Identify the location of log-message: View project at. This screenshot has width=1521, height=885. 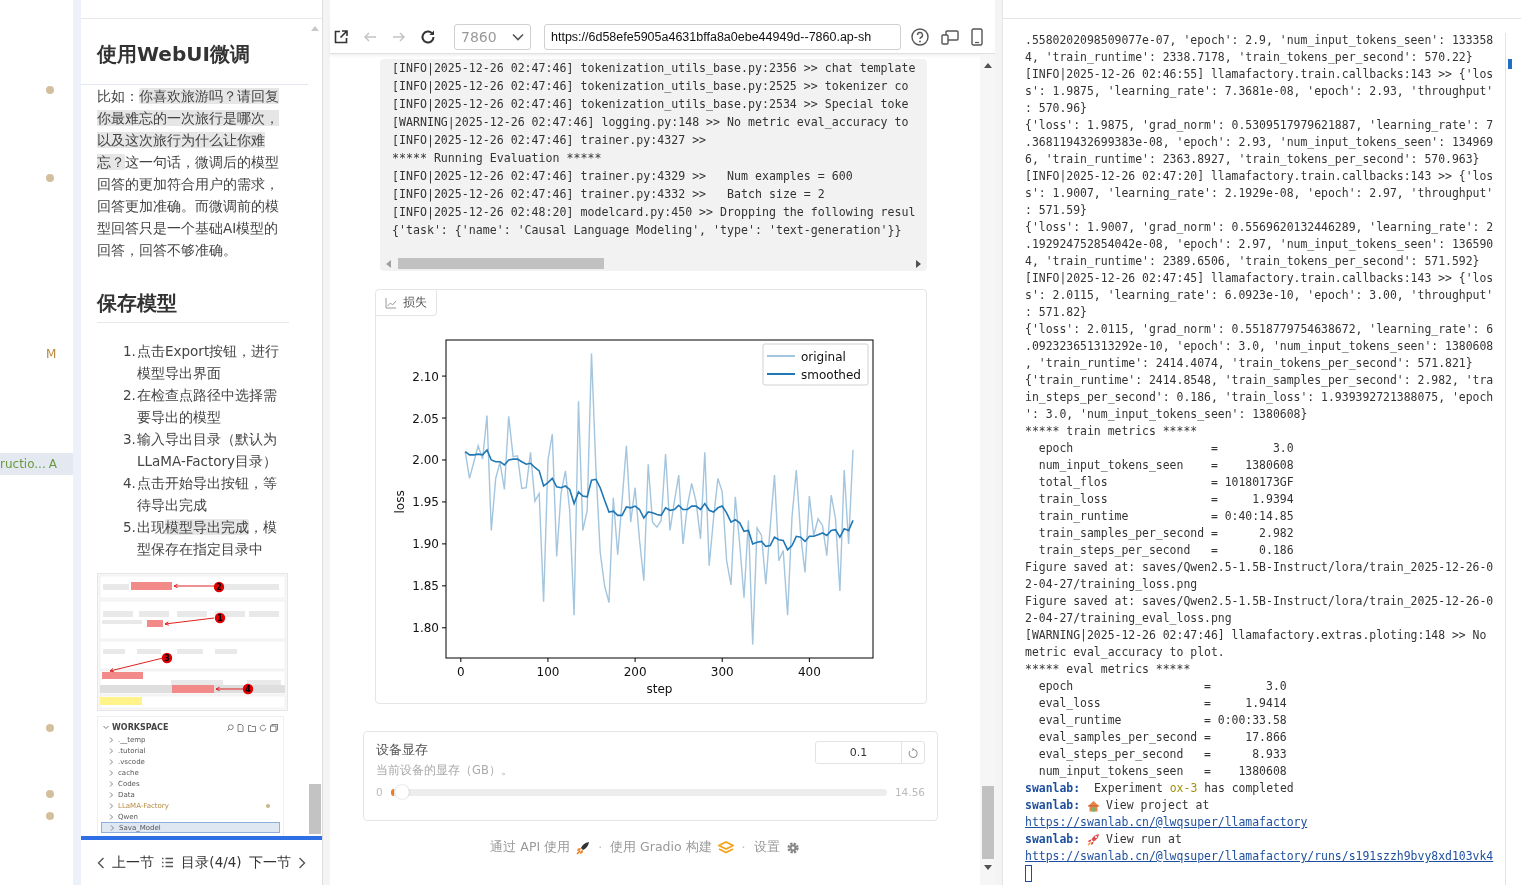
(1158, 805).